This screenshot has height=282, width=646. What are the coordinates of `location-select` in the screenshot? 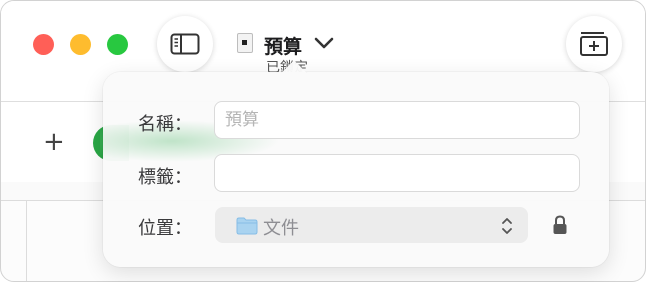 It's located at (371, 225).